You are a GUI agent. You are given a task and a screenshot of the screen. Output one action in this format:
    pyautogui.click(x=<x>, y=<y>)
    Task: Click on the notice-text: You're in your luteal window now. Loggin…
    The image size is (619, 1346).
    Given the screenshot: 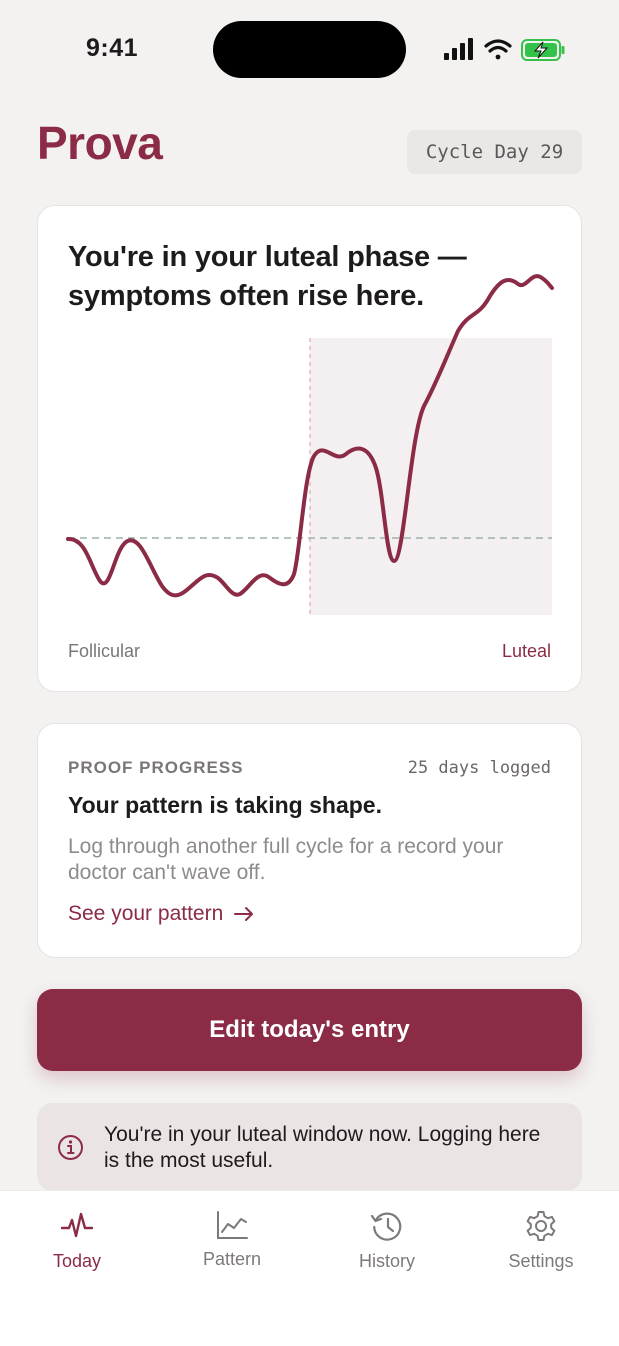 What is the action you would take?
    pyautogui.click(x=322, y=1147)
    